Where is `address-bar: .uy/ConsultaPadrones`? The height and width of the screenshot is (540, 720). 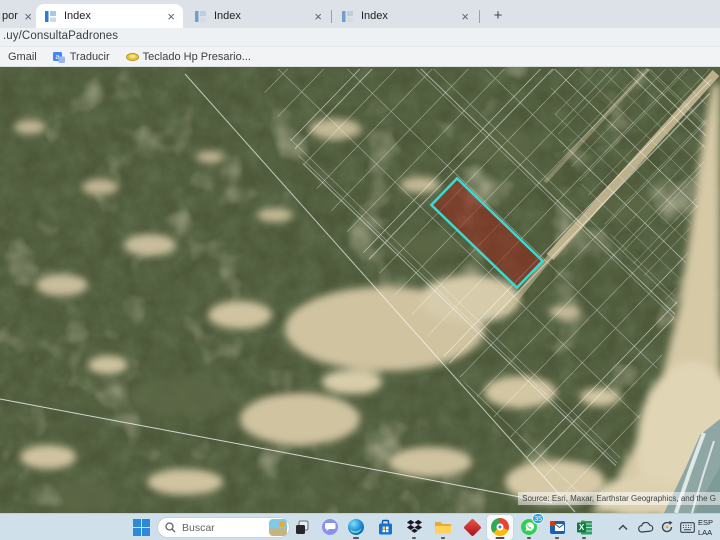 address-bar: .uy/ConsultaPadrones is located at coordinates (360, 37).